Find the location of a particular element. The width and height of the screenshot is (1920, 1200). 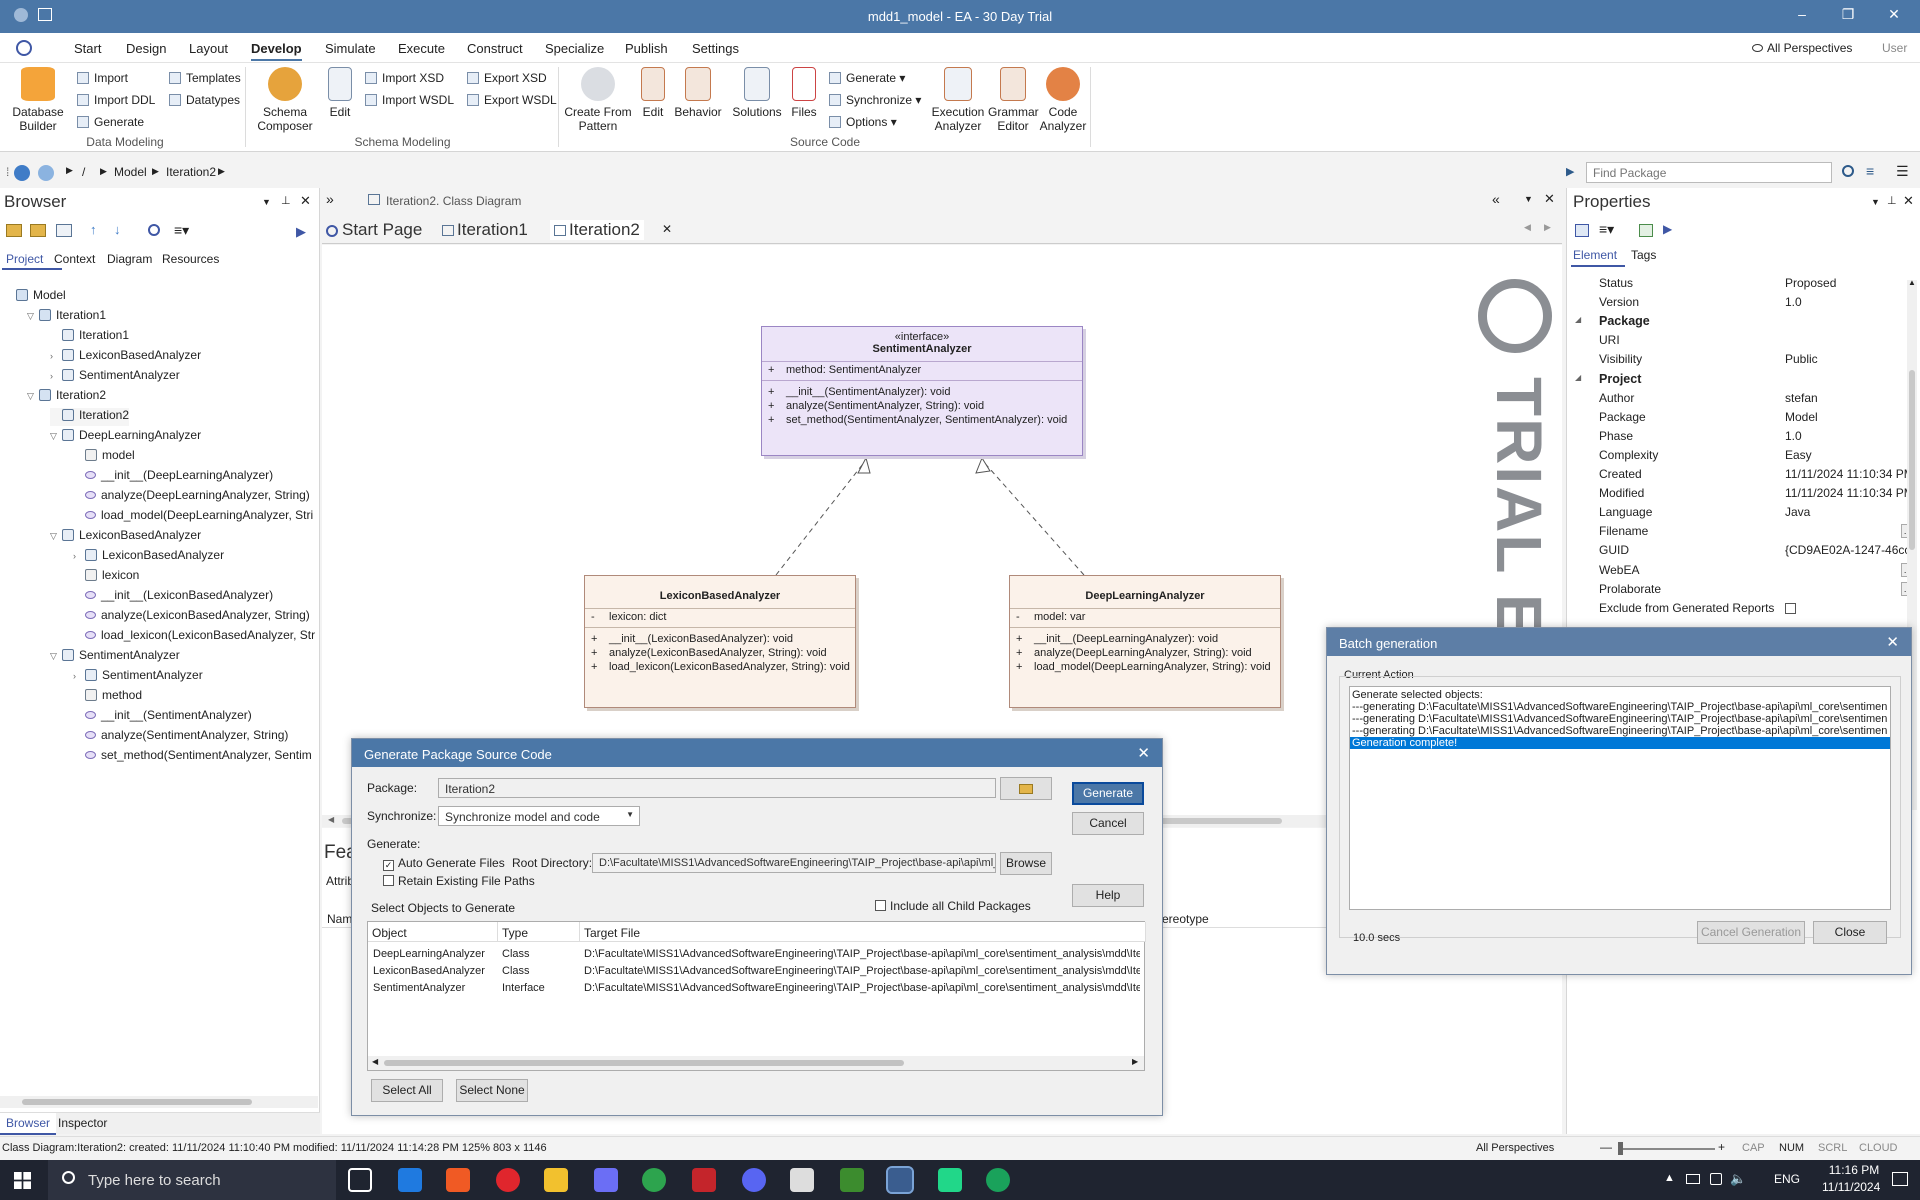

tree-item: __init__(DeepLearningAnalyzer) is located at coordinates (173, 477).